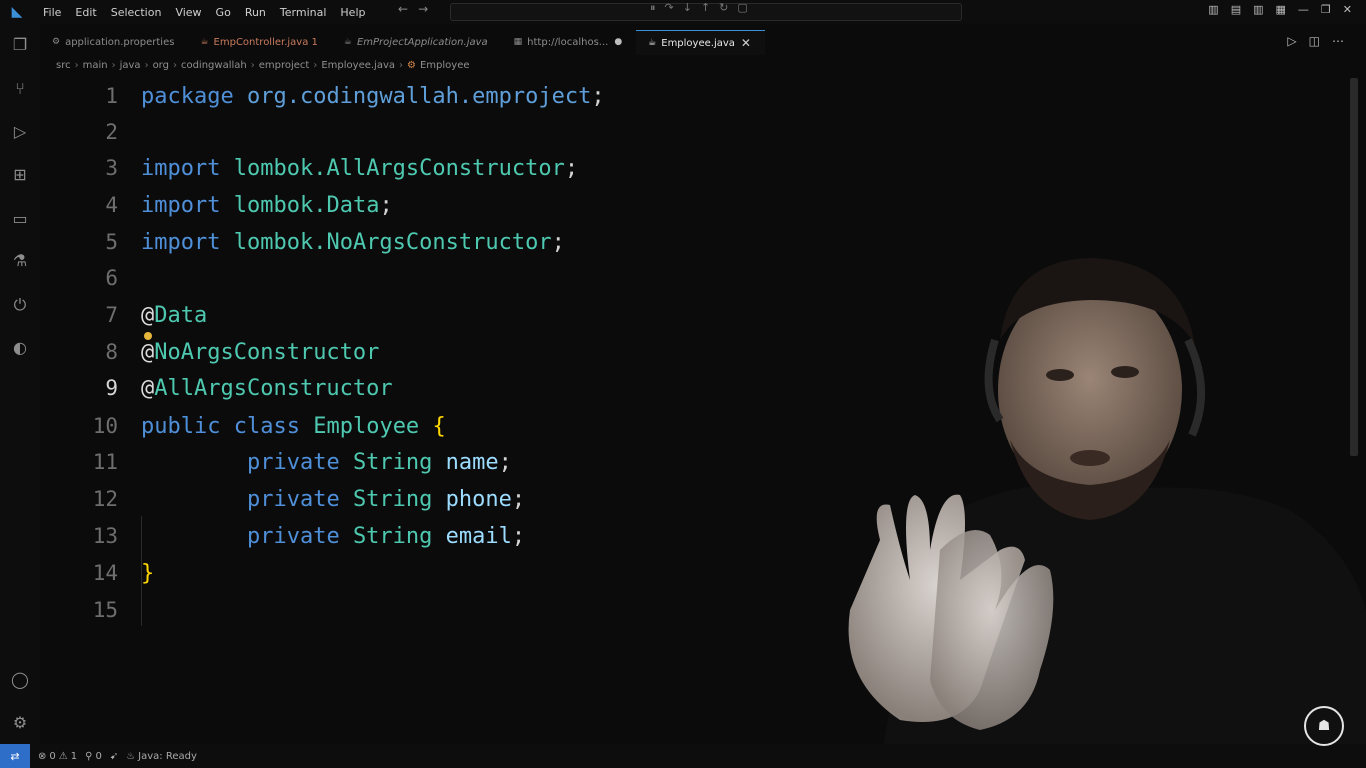 Image resolution: width=1366 pixels, height=768 pixels. Describe the element at coordinates (255, 12) in the screenshot. I see `menu-run: Run` at that location.